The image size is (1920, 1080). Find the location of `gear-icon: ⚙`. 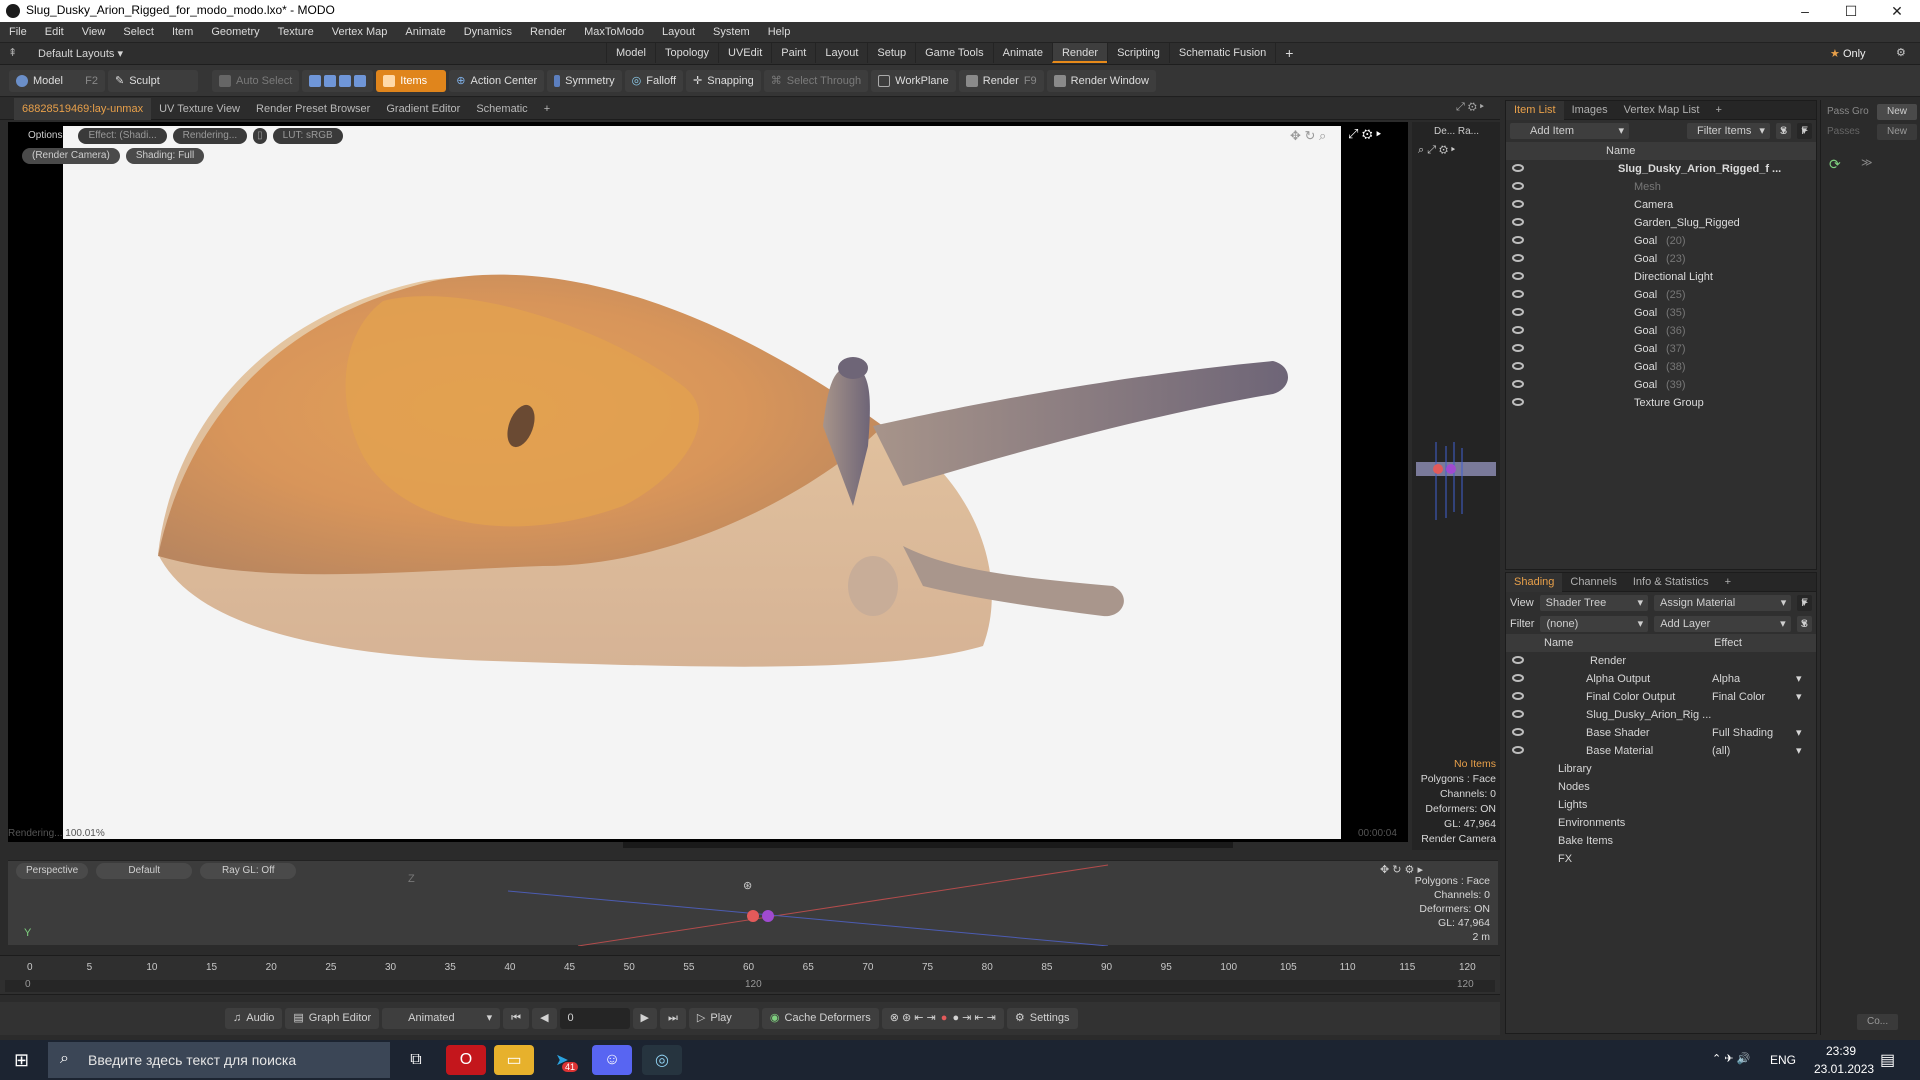

gear-icon: ⚙ is located at coordinates (1901, 52).